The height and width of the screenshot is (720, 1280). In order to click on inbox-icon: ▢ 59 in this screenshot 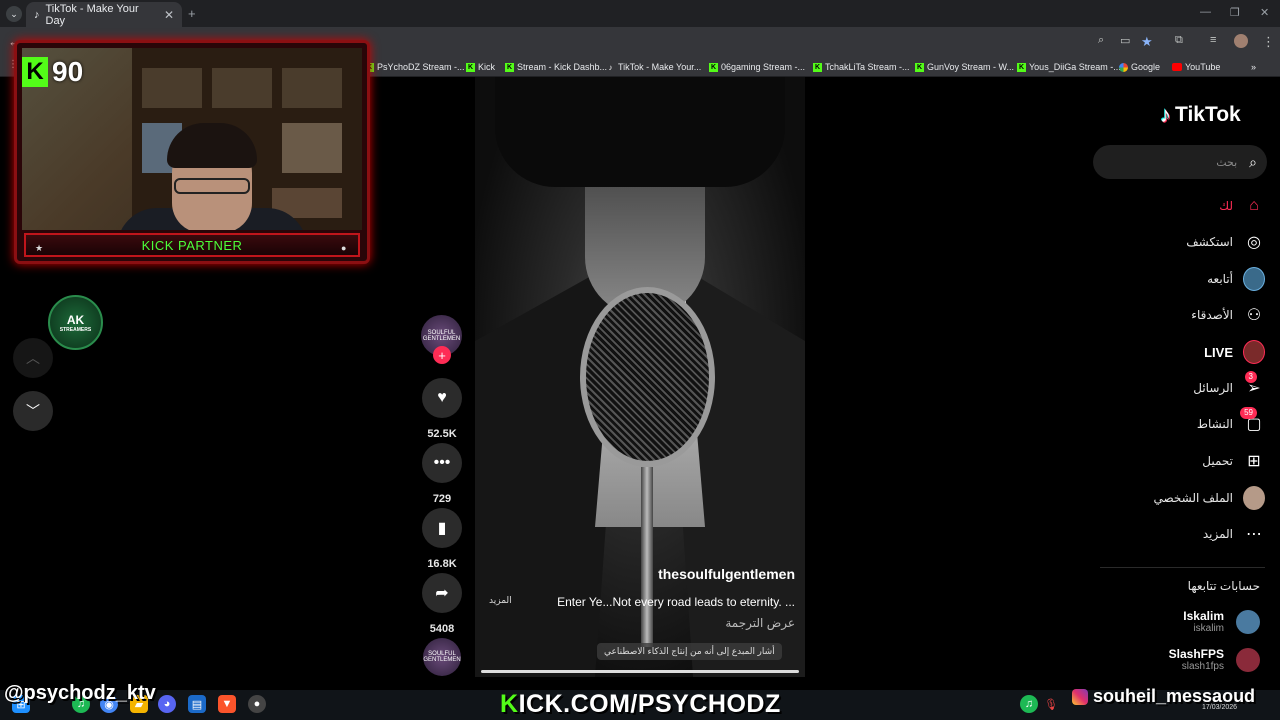, I will do `click(1252, 421)`.